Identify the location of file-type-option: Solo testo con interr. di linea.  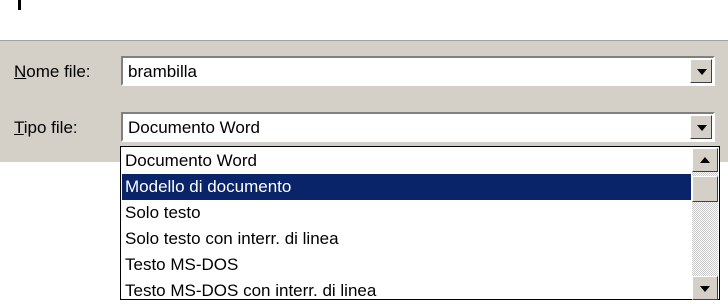
(406, 239).